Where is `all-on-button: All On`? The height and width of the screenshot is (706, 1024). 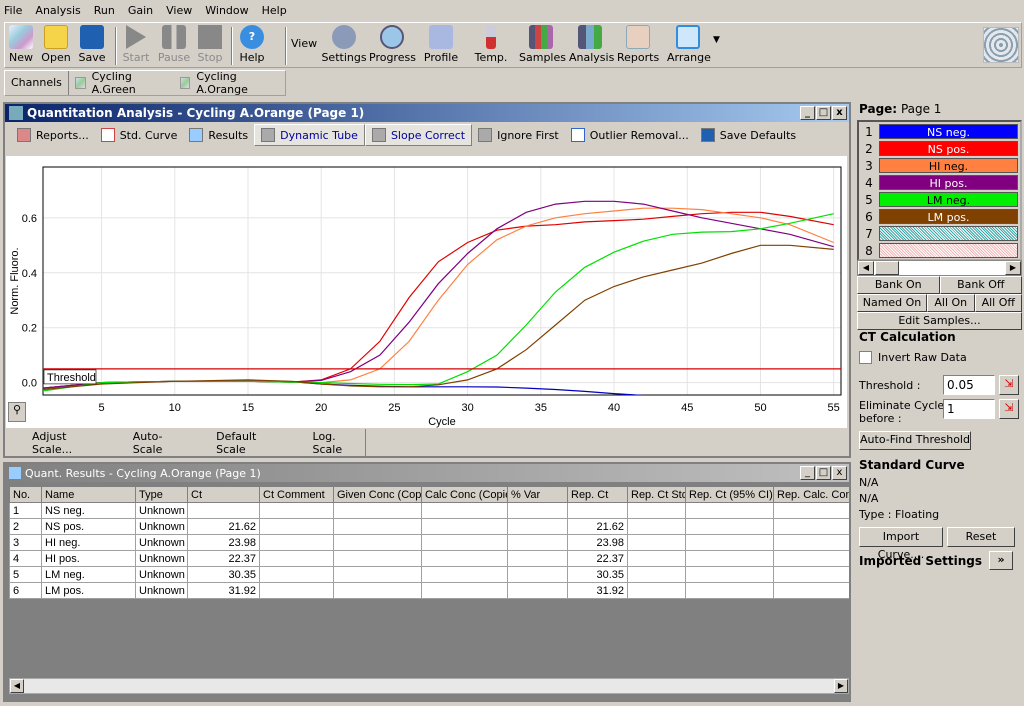 all-on-button: All On is located at coordinates (951, 303).